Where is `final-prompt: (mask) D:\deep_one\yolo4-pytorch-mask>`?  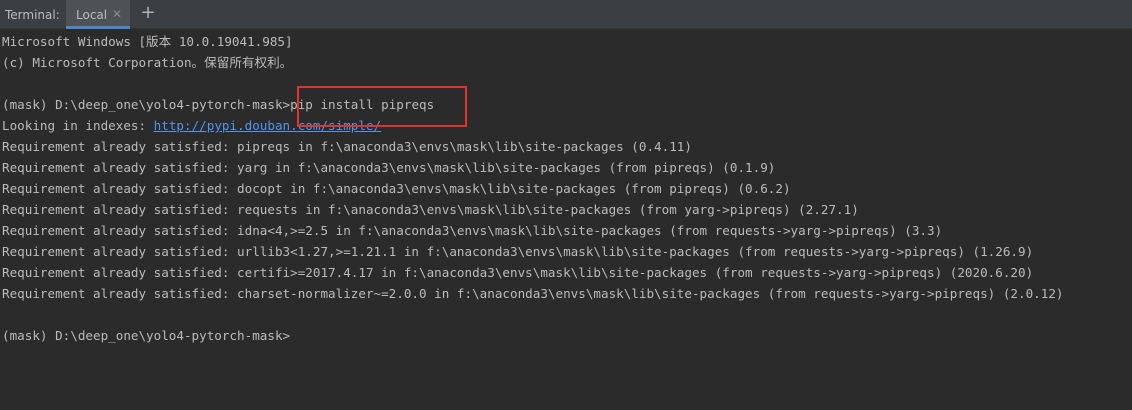
final-prompt: (mask) D:\deep_one\yolo4-pytorch-mask> is located at coordinates (146, 335).